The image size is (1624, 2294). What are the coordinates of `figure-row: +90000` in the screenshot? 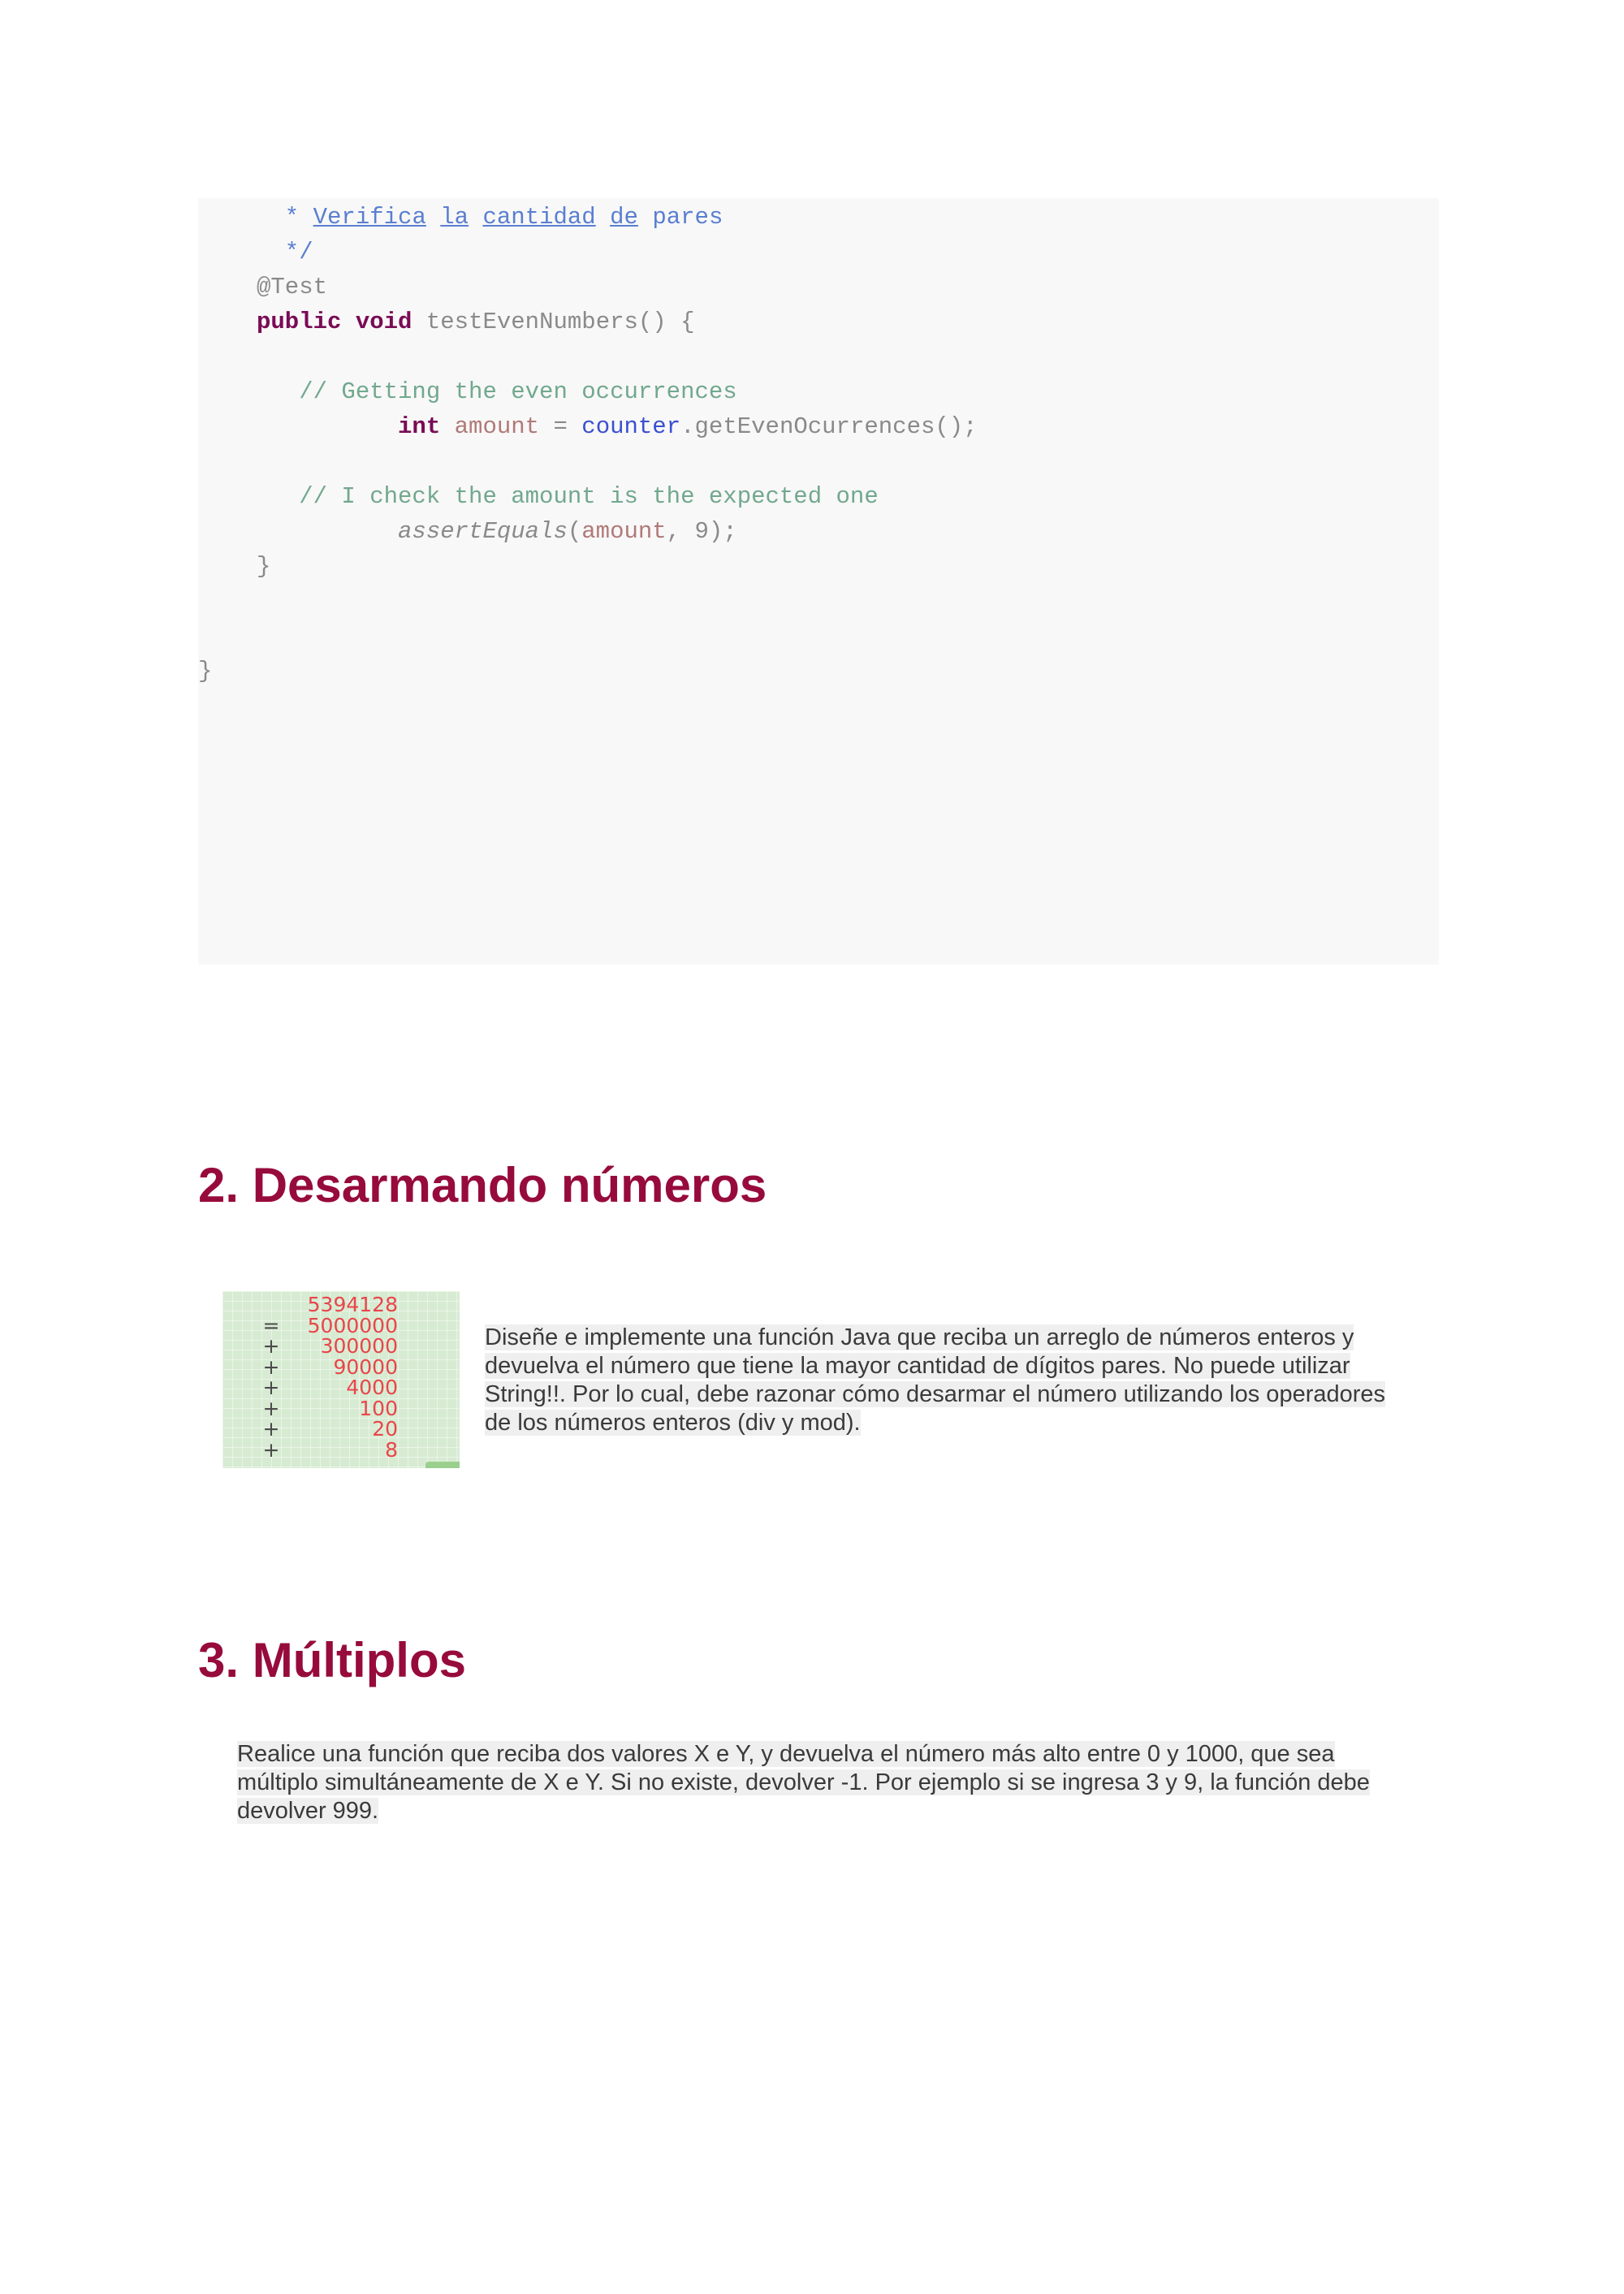 It's located at (341, 1367).